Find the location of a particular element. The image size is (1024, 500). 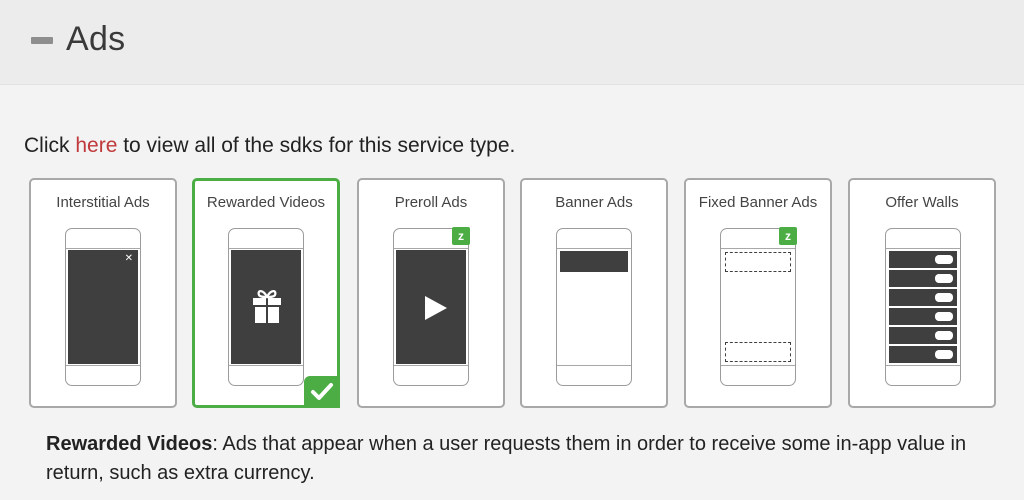

gift-icon is located at coordinates (267, 306).